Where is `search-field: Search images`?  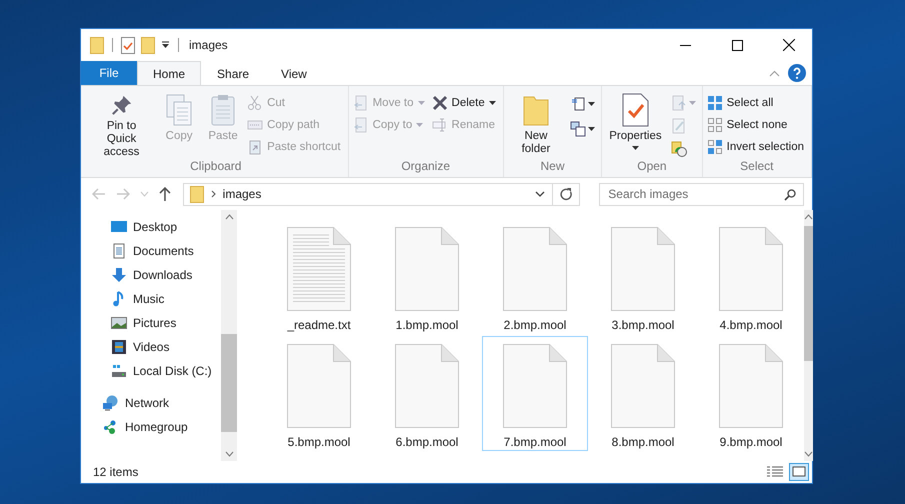 search-field: Search images is located at coordinates (701, 194).